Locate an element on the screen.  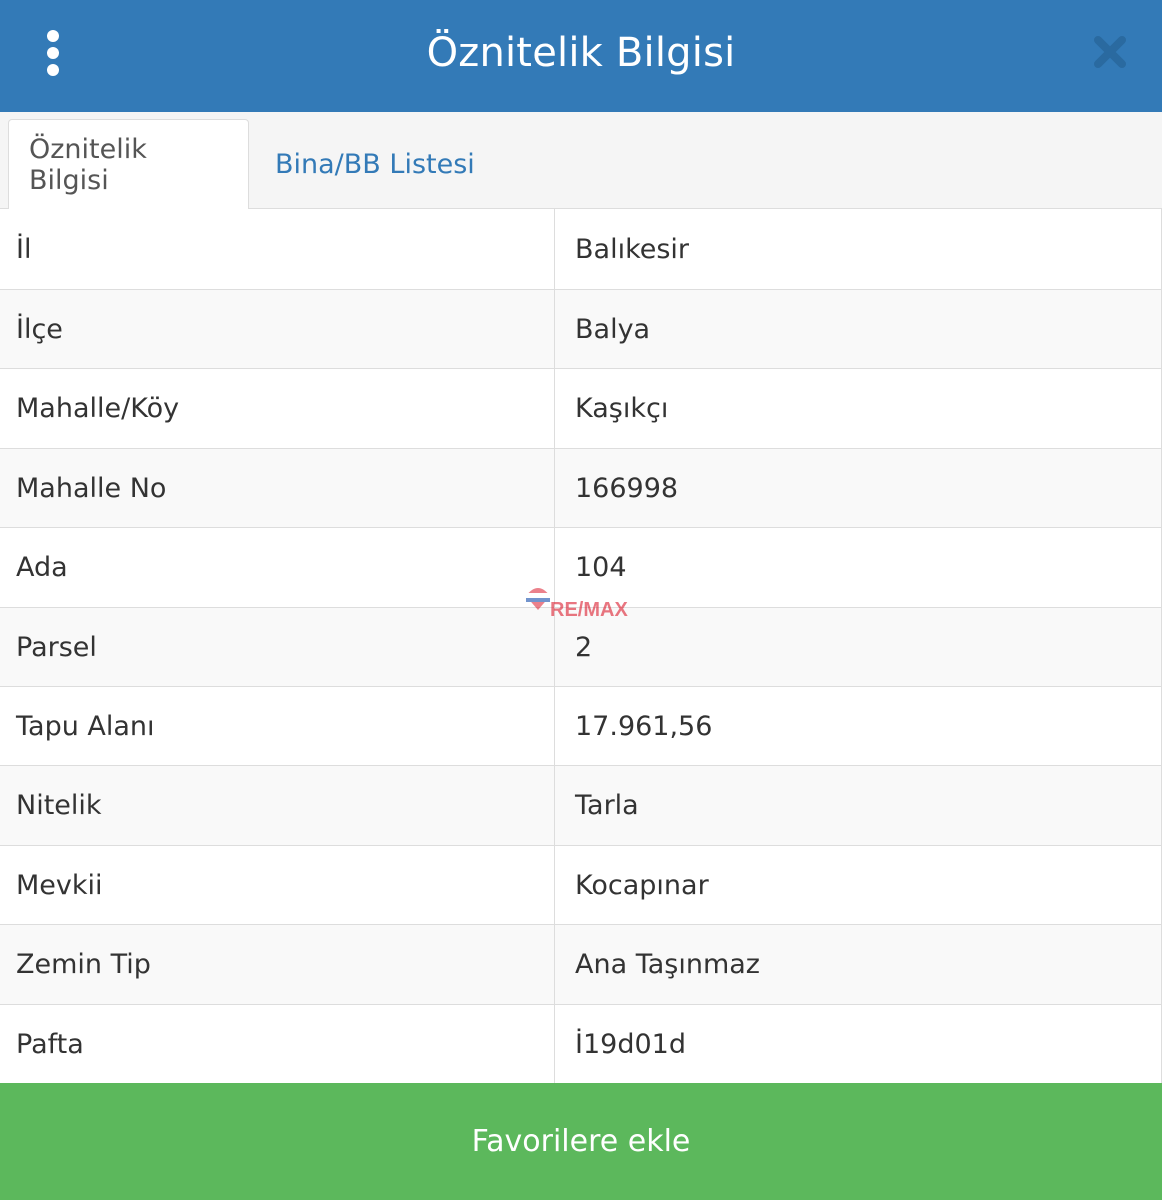
table-row: Tapu Alanı 17.961,56 is located at coordinates (580, 725).